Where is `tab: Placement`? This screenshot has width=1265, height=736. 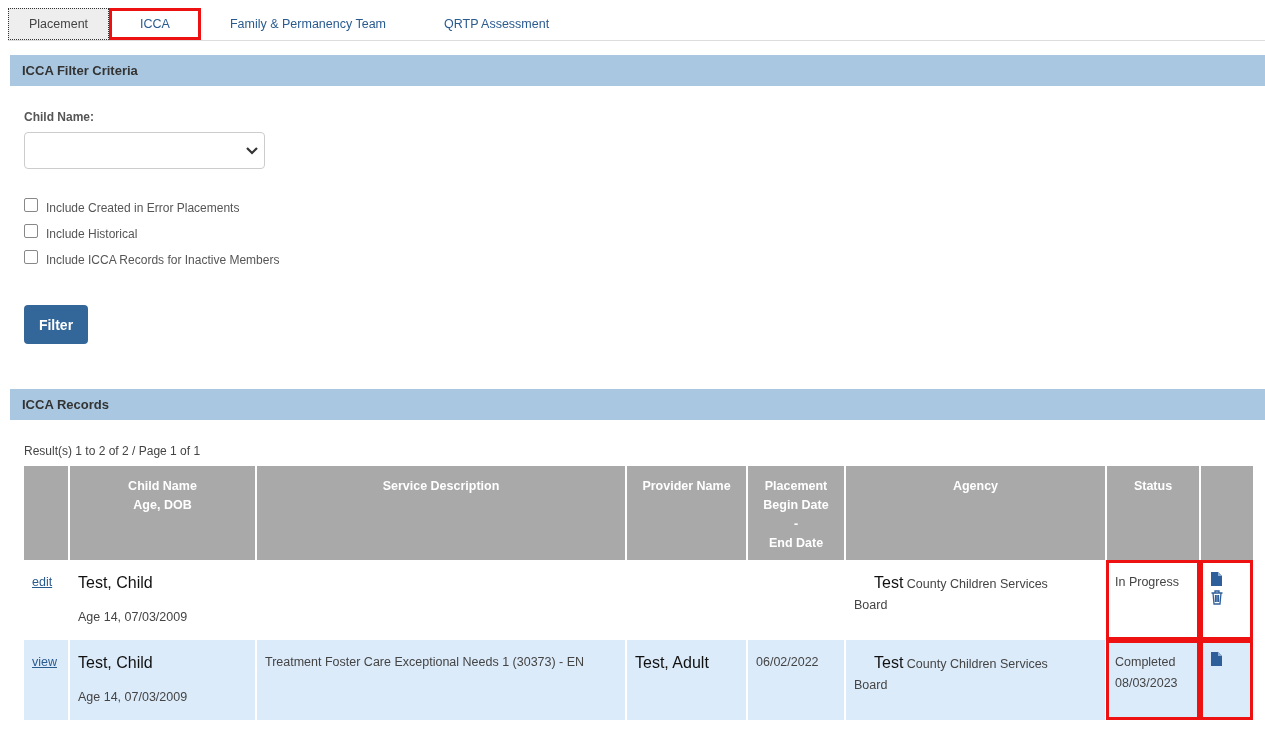
tab: Placement is located at coordinates (59, 24).